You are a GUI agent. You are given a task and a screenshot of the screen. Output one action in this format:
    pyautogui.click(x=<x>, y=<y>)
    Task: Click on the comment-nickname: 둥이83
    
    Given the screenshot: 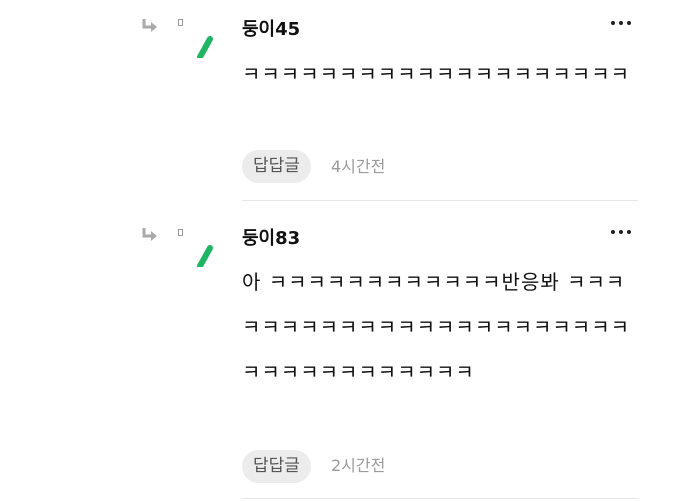 What is the action you would take?
    pyautogui.click(x=271, y=238)
    